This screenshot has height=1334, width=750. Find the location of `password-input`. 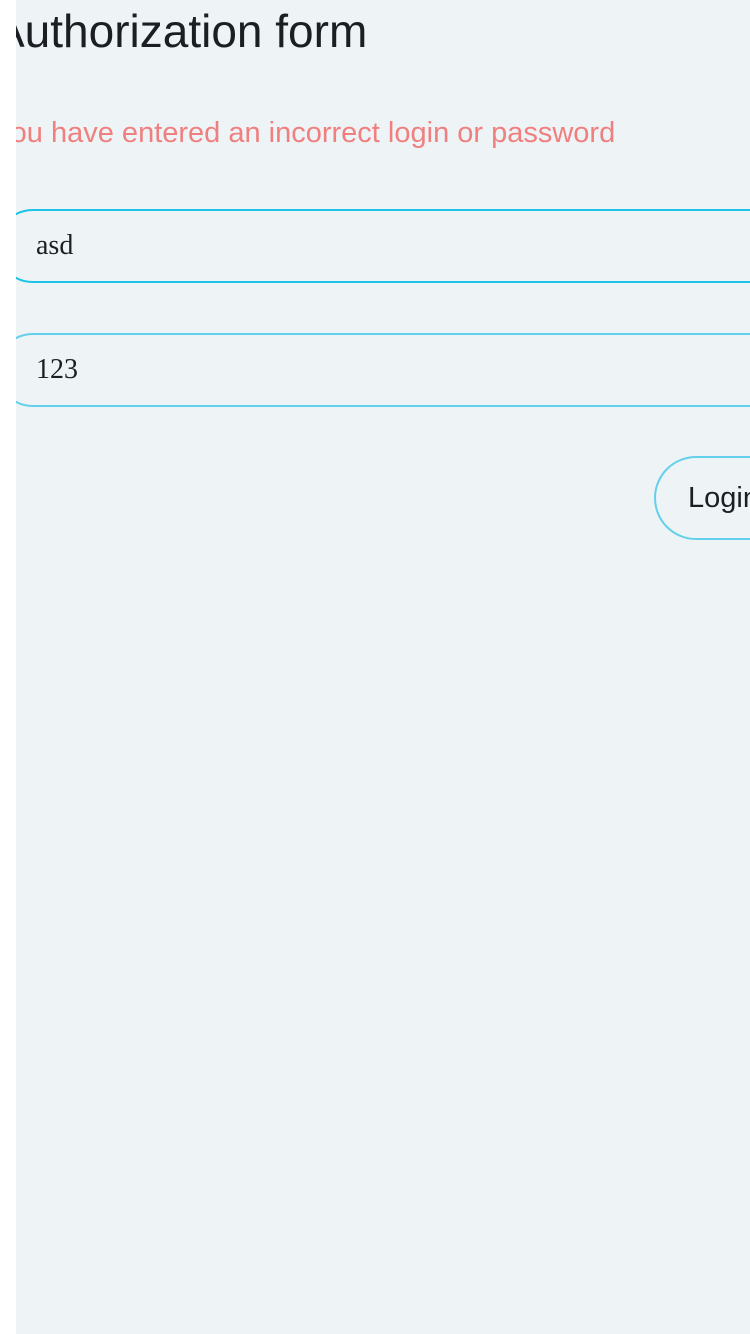

password-input is located at coordinates (383, 370).